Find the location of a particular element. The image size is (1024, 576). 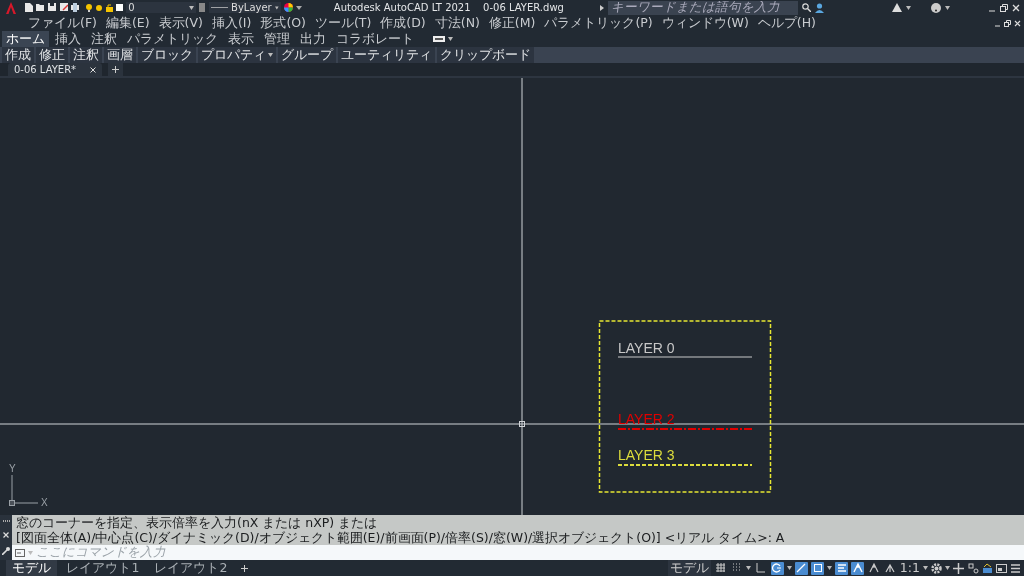

ribbon-tab: 管理 is located at coordinates (277, 39).